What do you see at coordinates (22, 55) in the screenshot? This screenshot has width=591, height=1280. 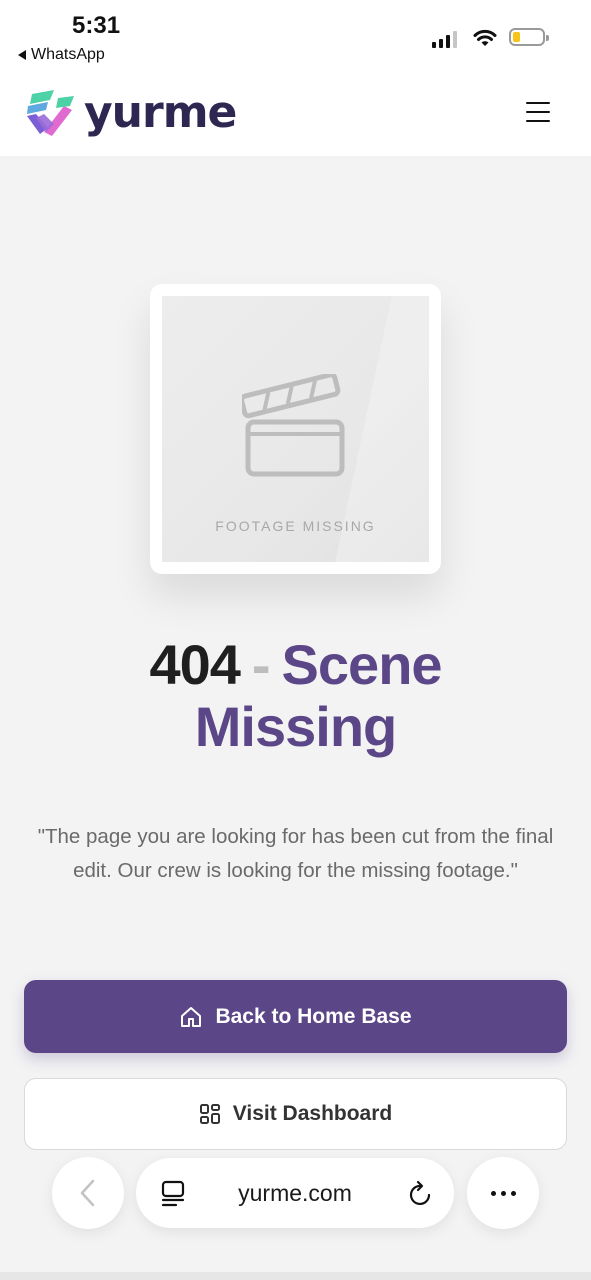 I see `back-triangle-icon` at bounding box center [22, 55].